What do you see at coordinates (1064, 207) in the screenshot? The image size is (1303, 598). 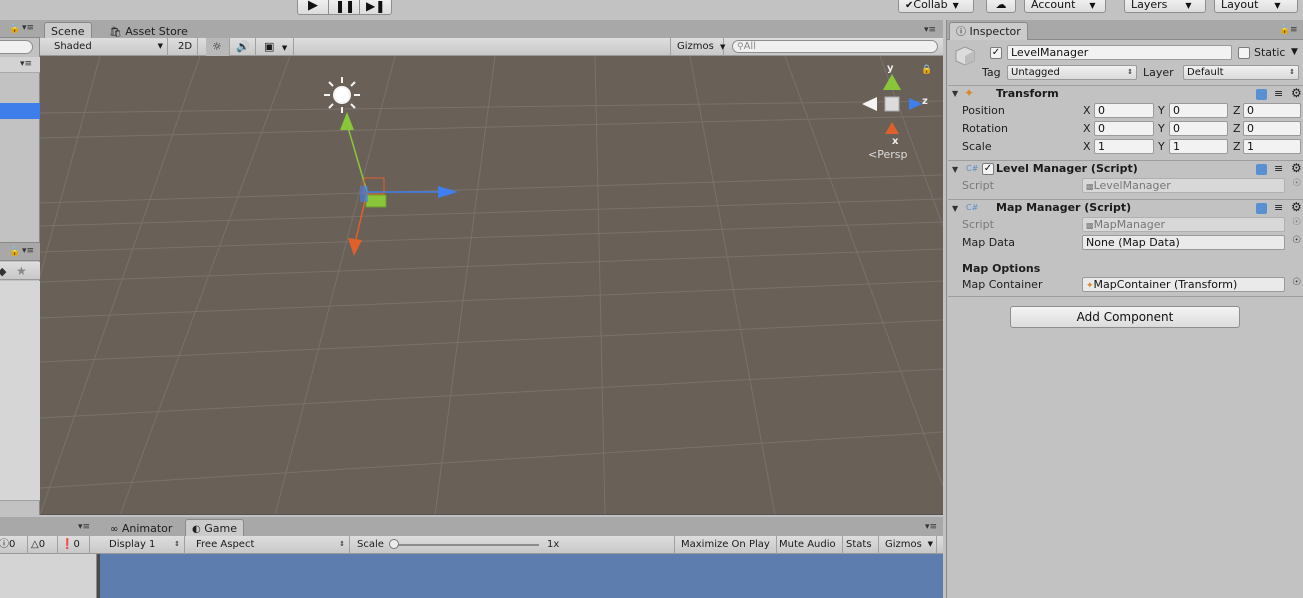 I see `component-title: Map Manager (Script)` at bounding box center [1064, 207].